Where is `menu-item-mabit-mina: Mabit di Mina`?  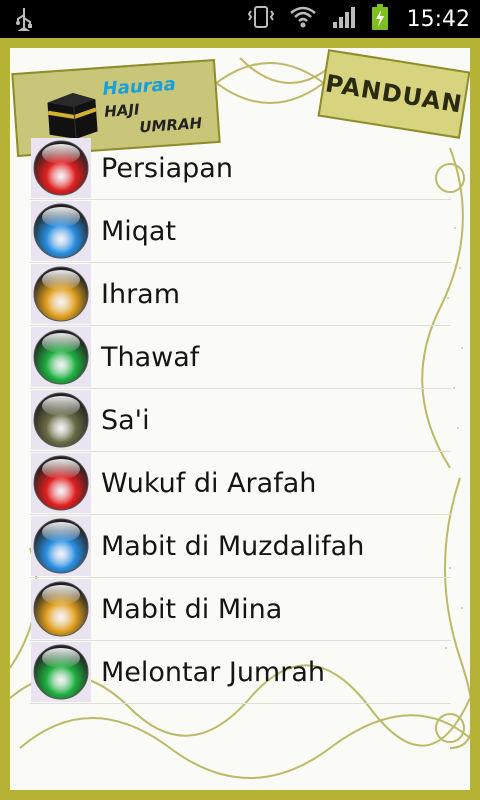 menu-item-mabit-mina: Mabit di Mina is located at coordinates (240, 609).